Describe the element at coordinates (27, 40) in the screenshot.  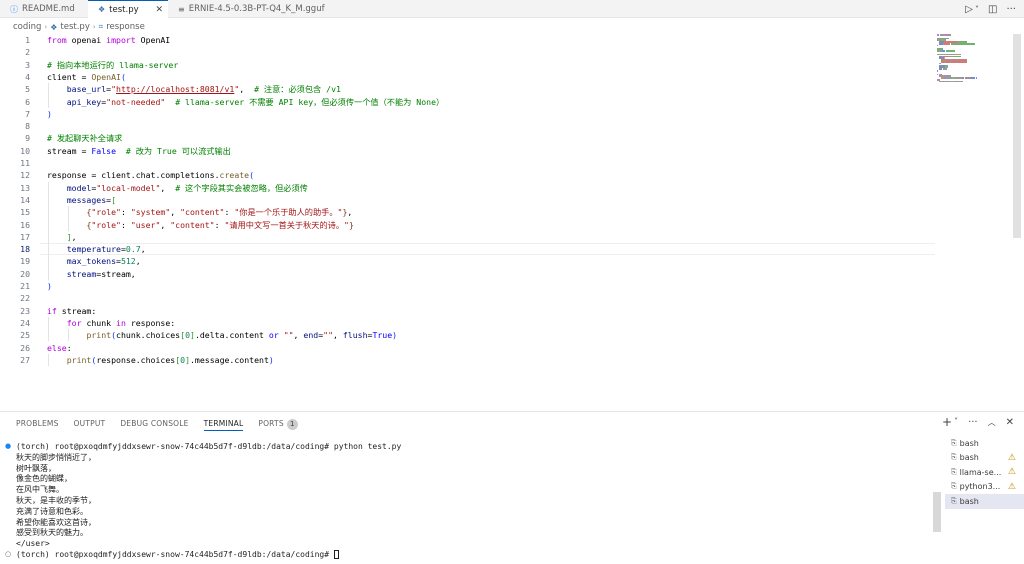
I see `line-number: 1` at that location.